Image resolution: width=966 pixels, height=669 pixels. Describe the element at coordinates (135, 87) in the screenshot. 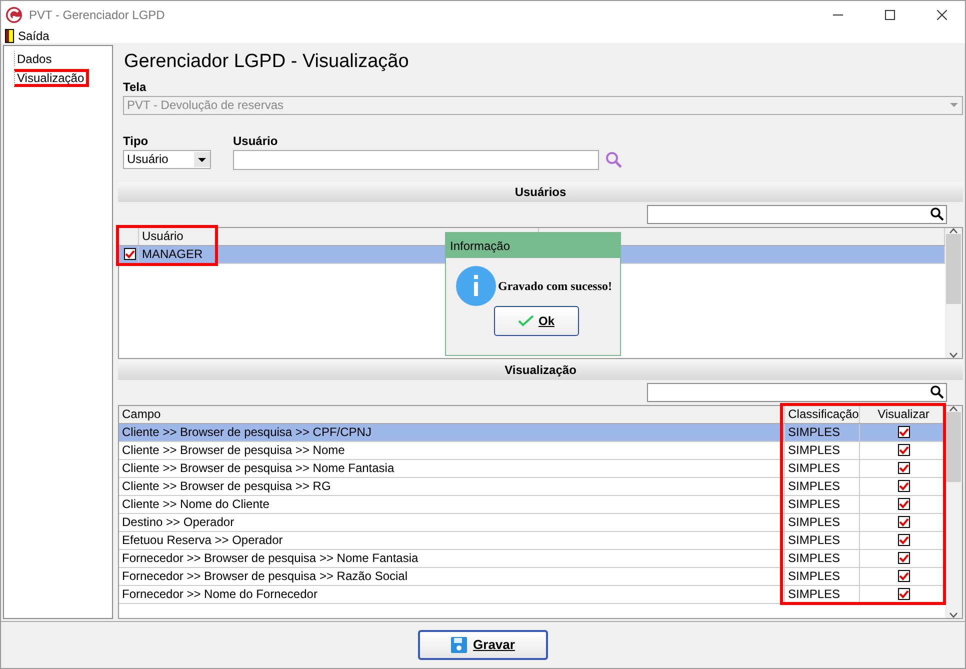

I see `field-label: Tela` at that location.